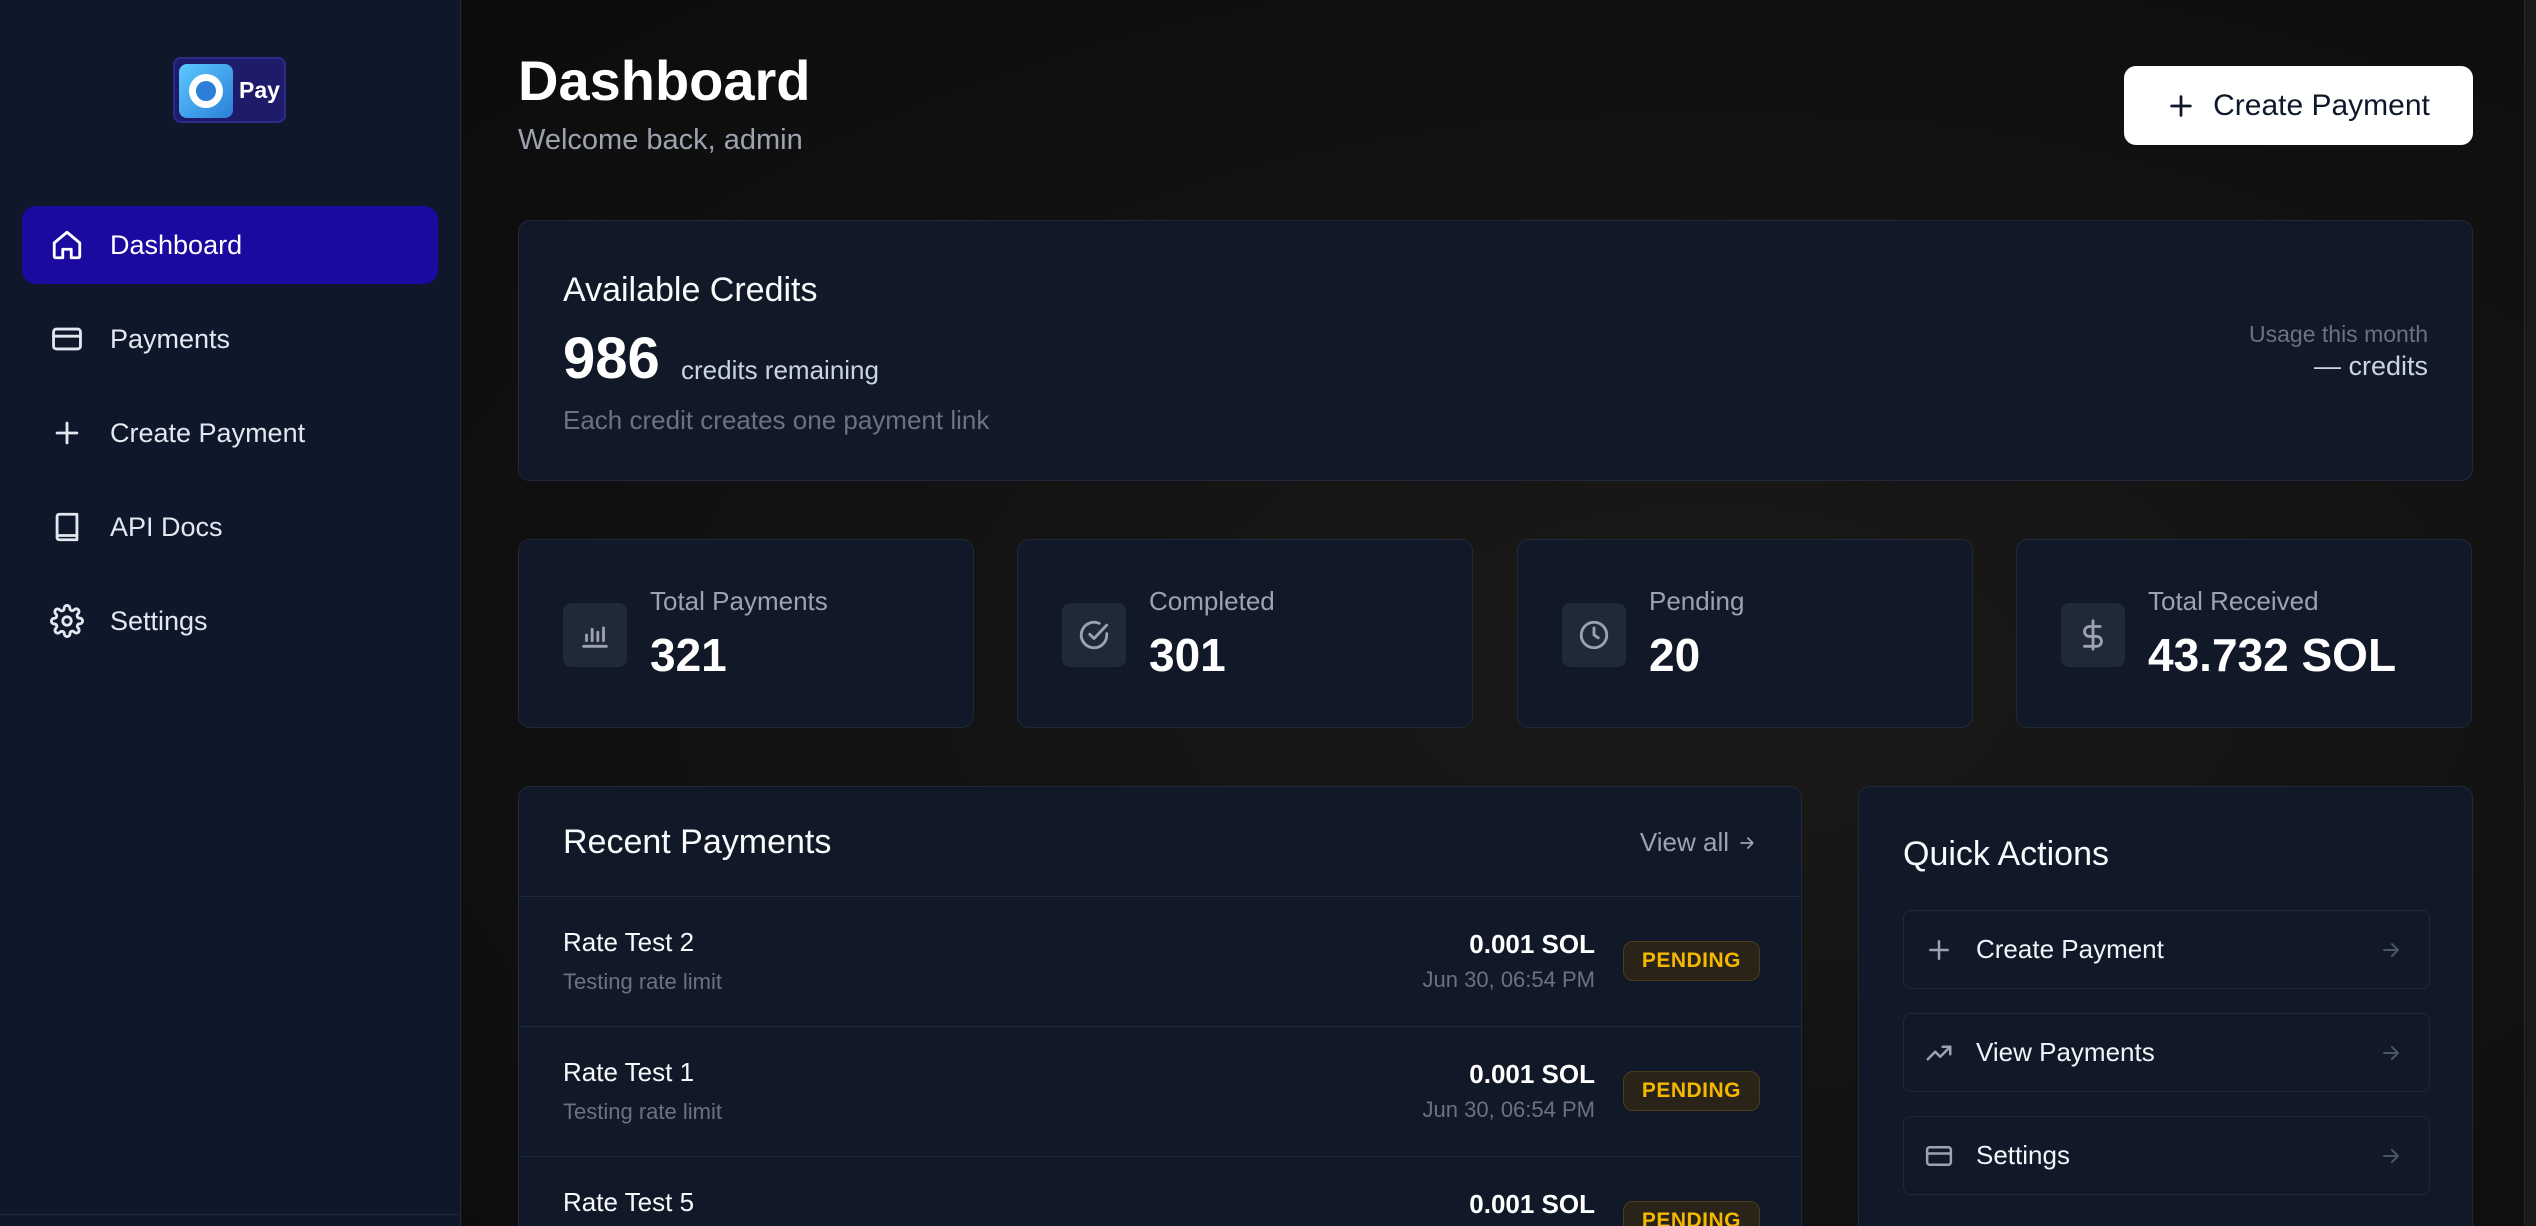  What do you see at coordinates (176, 244) in the screenshot?
I see `sidebar-item-label: Dashboard` at bounding box center [176, 244].